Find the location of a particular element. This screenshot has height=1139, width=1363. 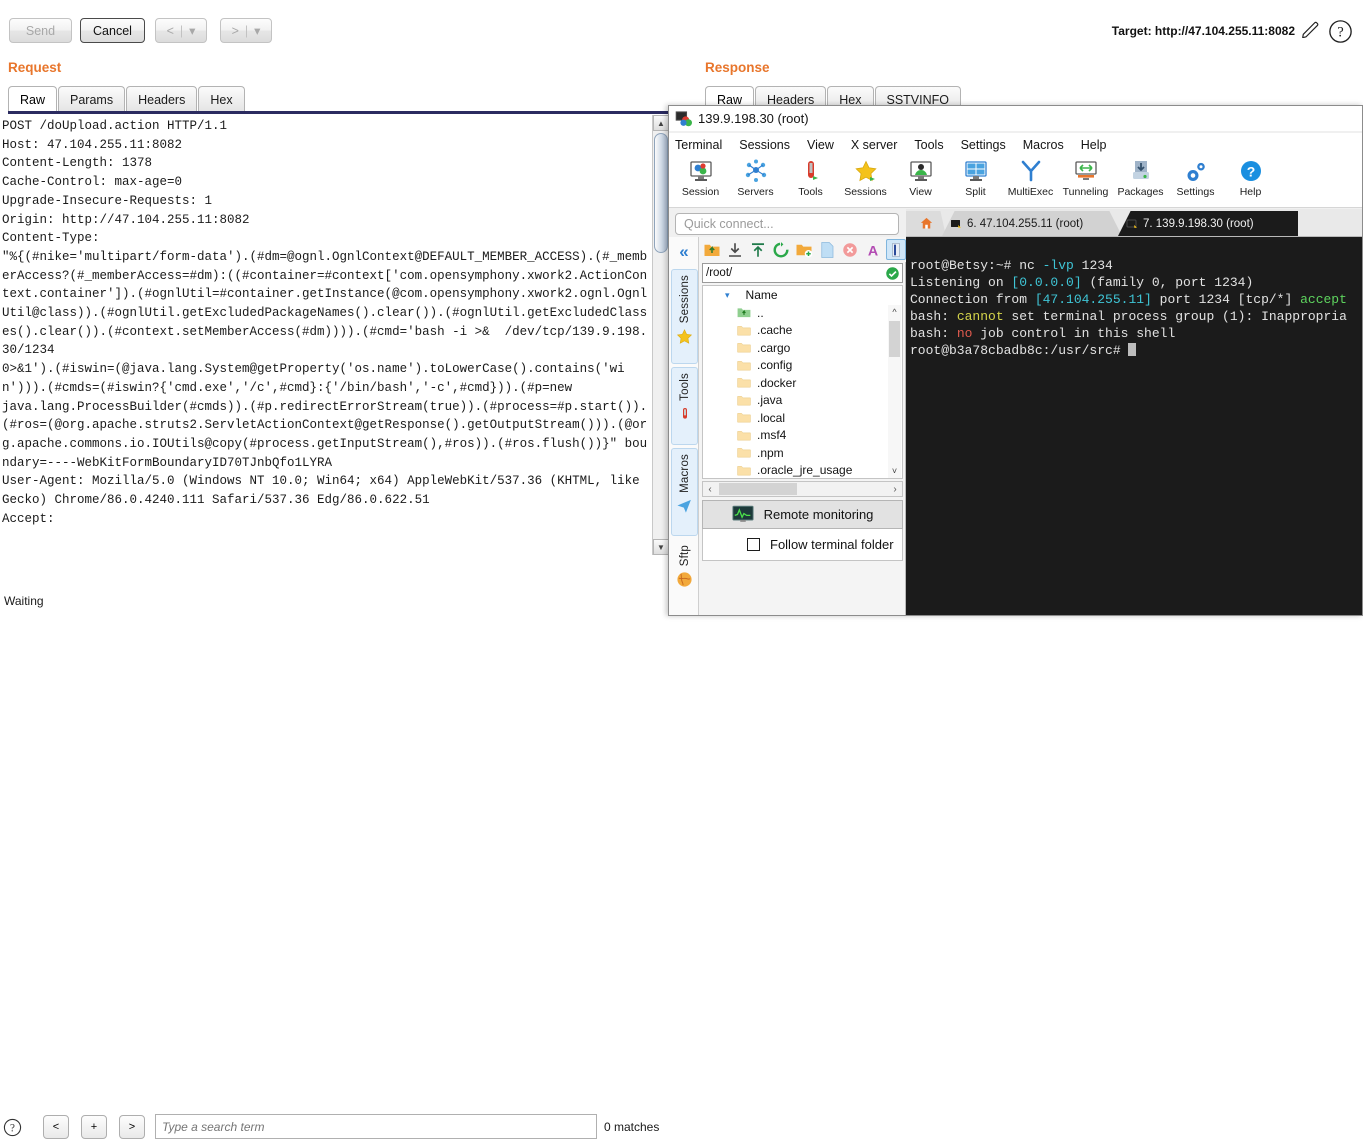

ribbon-tunneling-button: Tunneling is located at coordinates (1085, 177).